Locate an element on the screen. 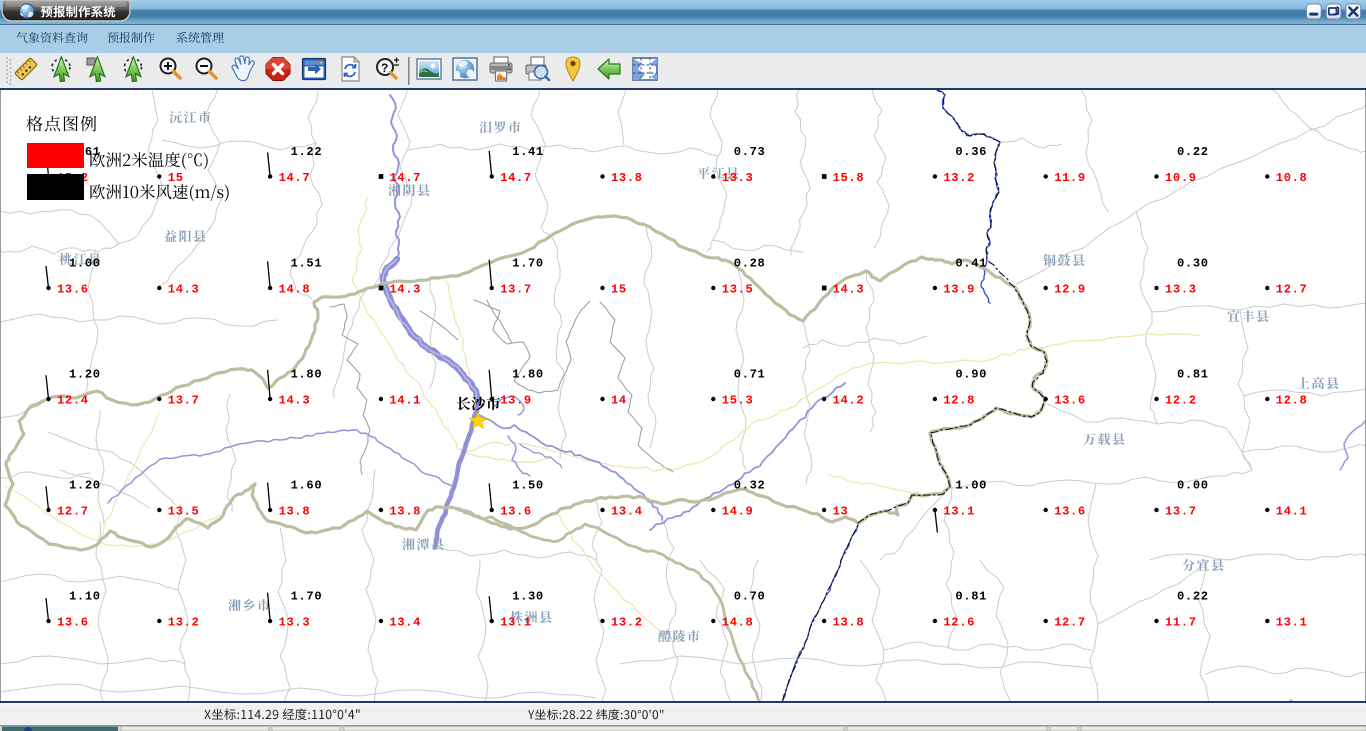 The height and width of the screenshot is (731, 1366). svg-text: 15.8 is located at coordinates (849, 178).